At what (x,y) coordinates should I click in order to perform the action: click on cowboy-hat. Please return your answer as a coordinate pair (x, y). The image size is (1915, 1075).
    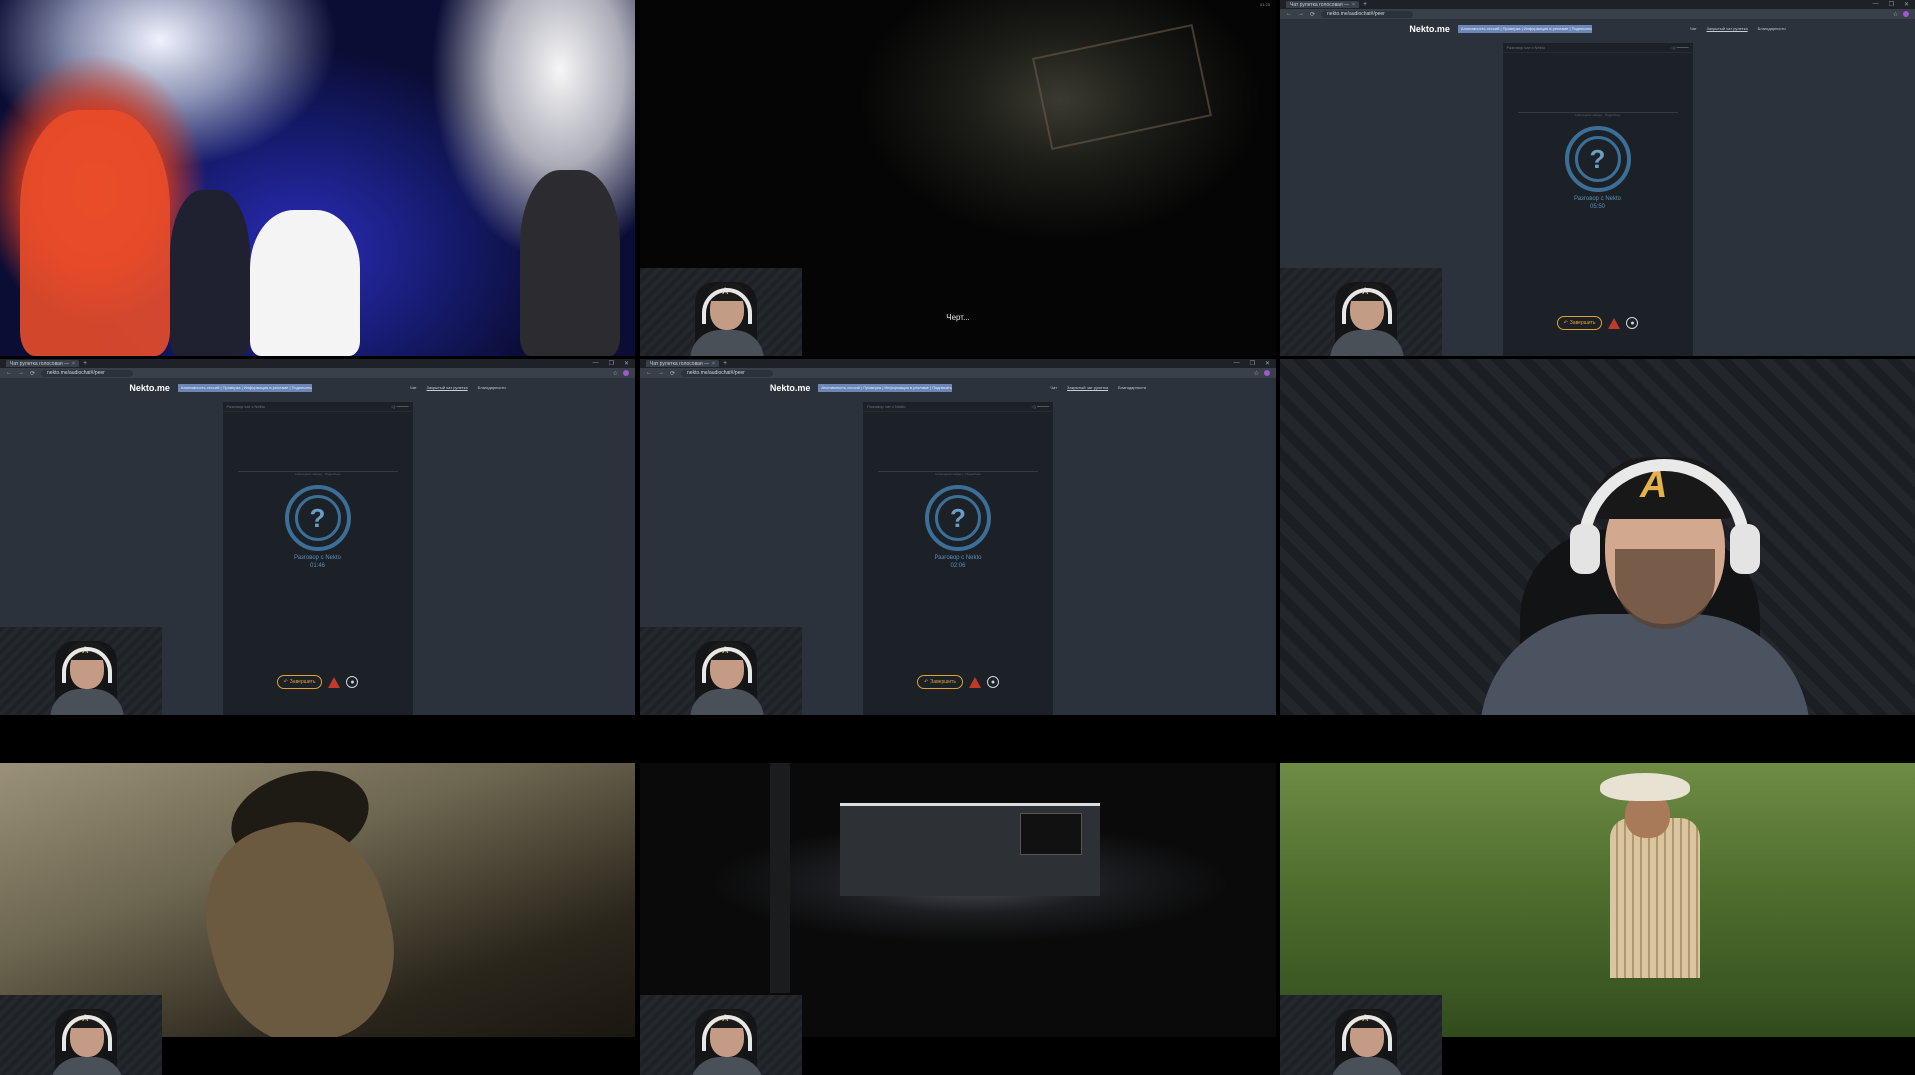
    Looking at the image, I should click on (1645, 787).